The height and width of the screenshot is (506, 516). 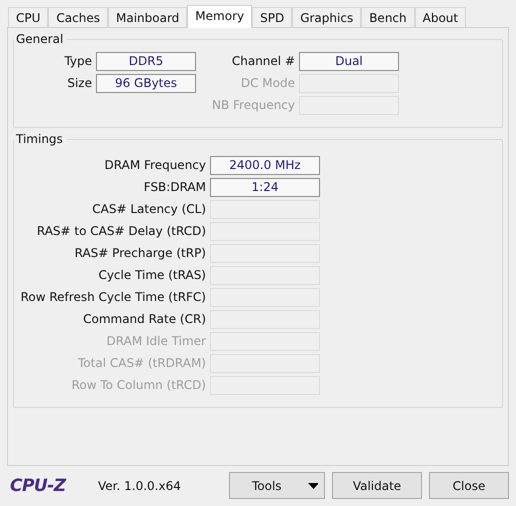 What do you see at coordinates (39, 39) in the screenshot?
I see `group-title: General` at bounding box center [39, 39].